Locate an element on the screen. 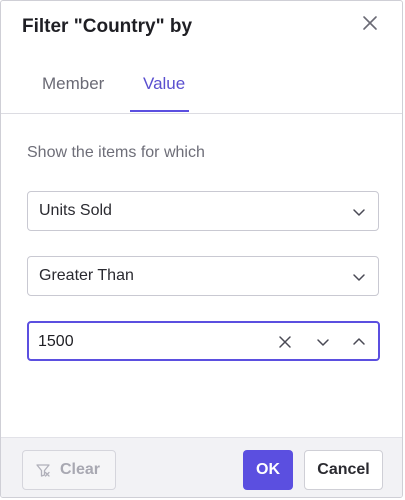 This screenshot has height=500, width=405. tab-member: Member is located at coordinates (73, 84).